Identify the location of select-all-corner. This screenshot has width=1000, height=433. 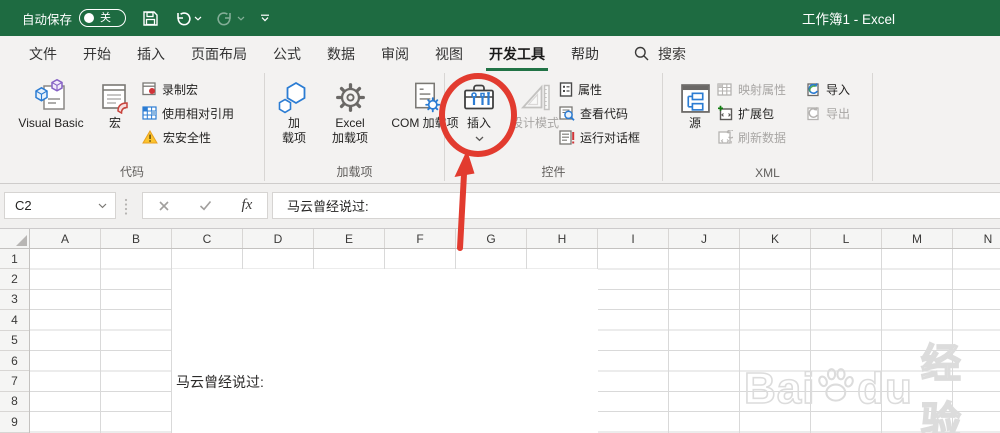
(15, 239).